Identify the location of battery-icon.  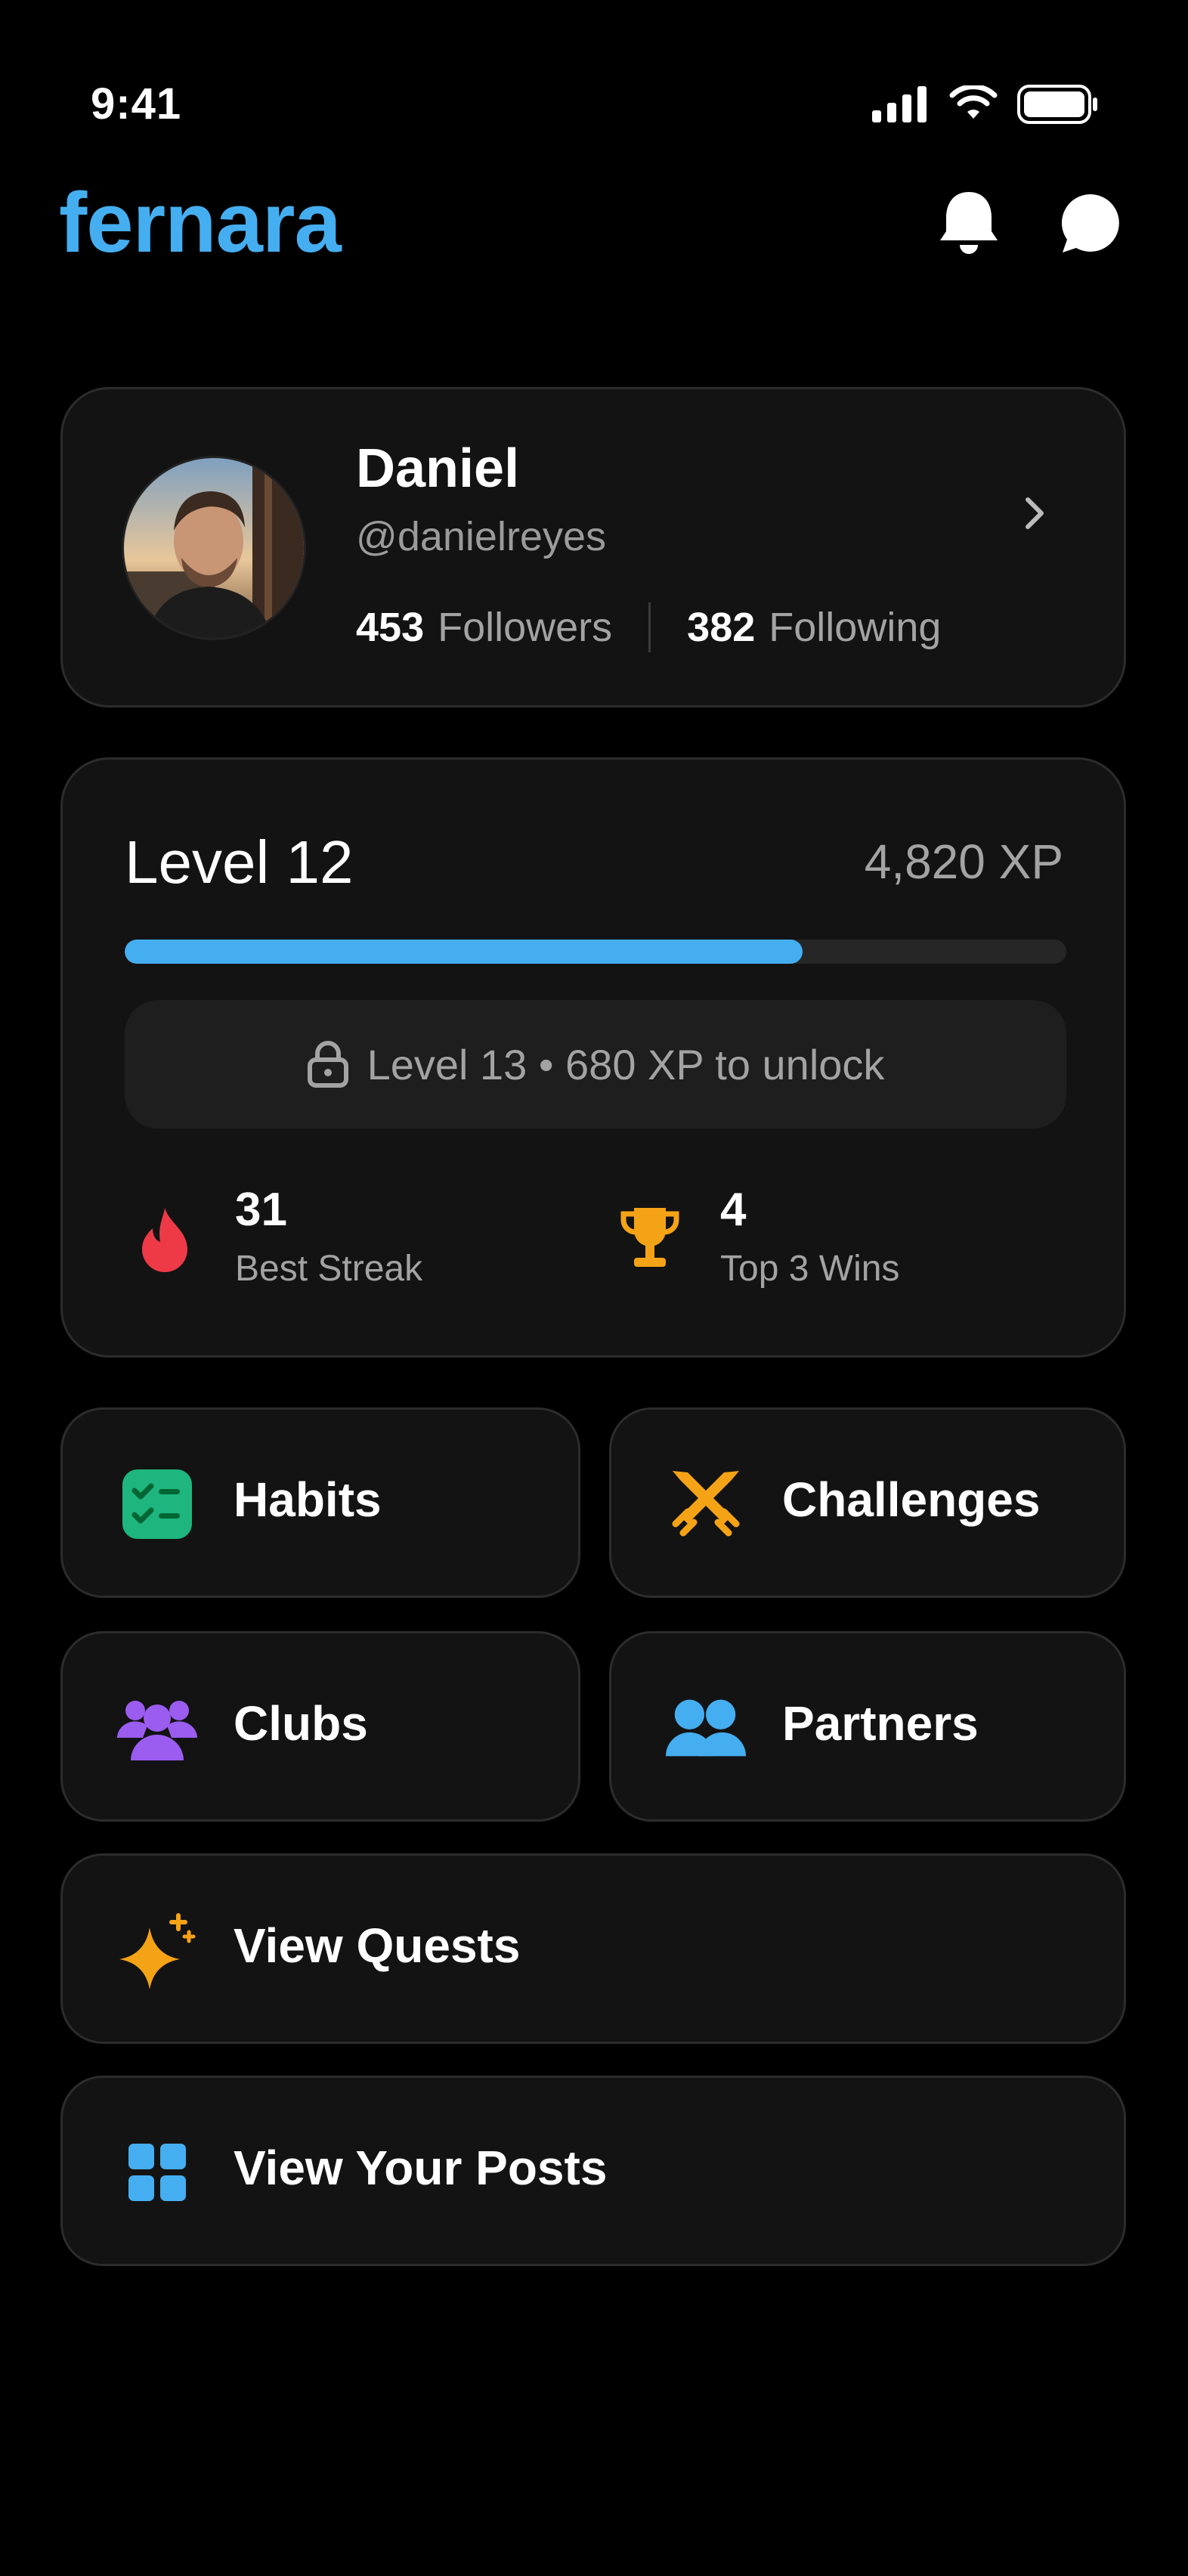
(1057, 104).